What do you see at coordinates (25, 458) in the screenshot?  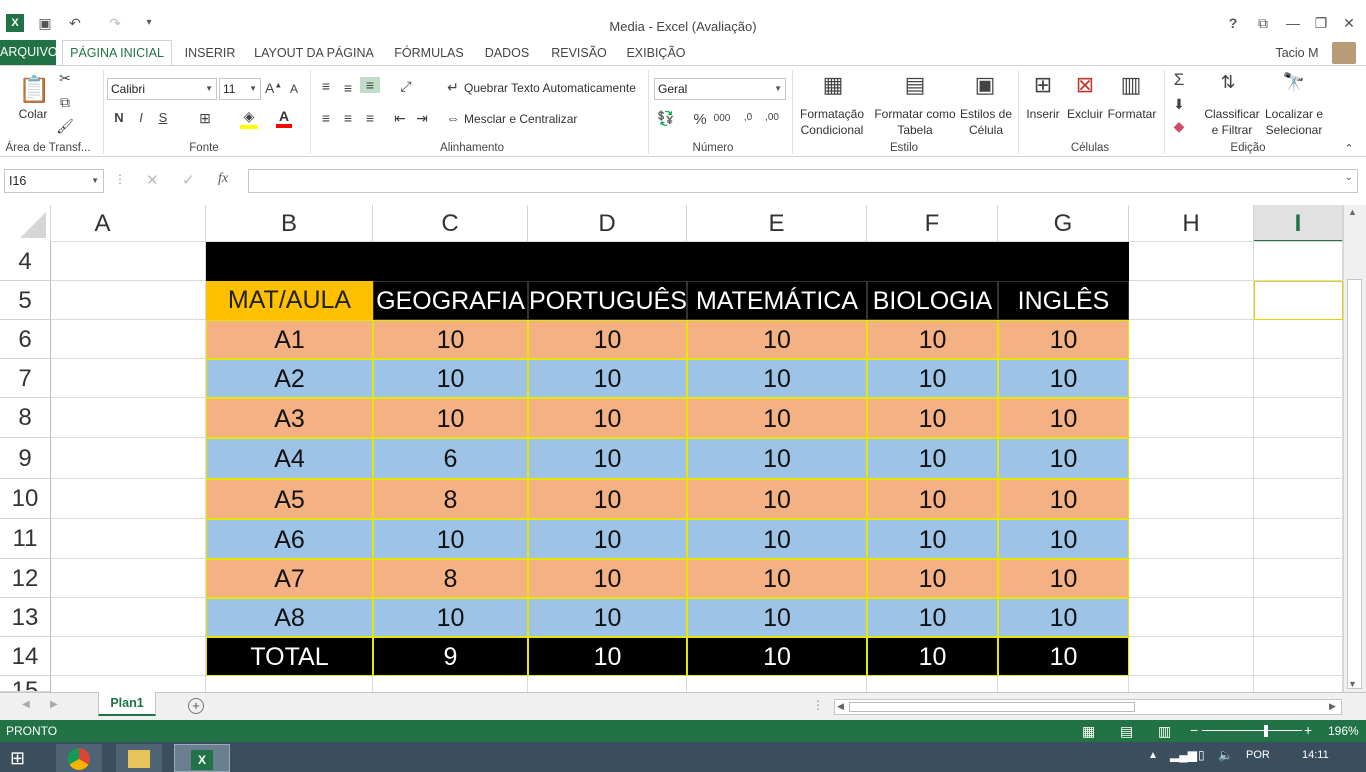 I see `row-header-9: 9` at bounding box center [25, 458].